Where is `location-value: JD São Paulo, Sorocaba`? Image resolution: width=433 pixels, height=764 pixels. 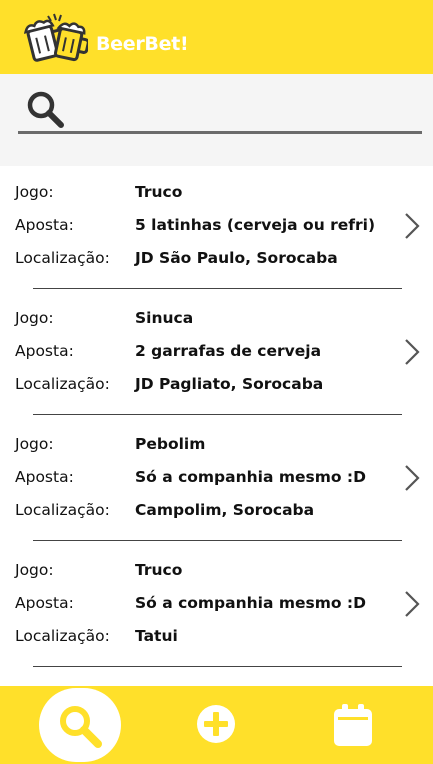 location-value: JD São Paulo, Sorocaba is located at coordinates (236, 258).